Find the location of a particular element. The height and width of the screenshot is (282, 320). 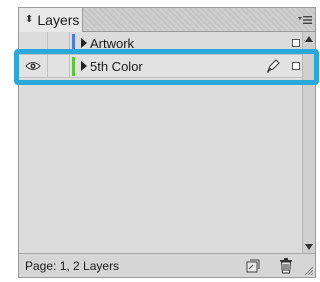

status-bar: Page: 1, 2 Layers is located at coordinates (167, 265).